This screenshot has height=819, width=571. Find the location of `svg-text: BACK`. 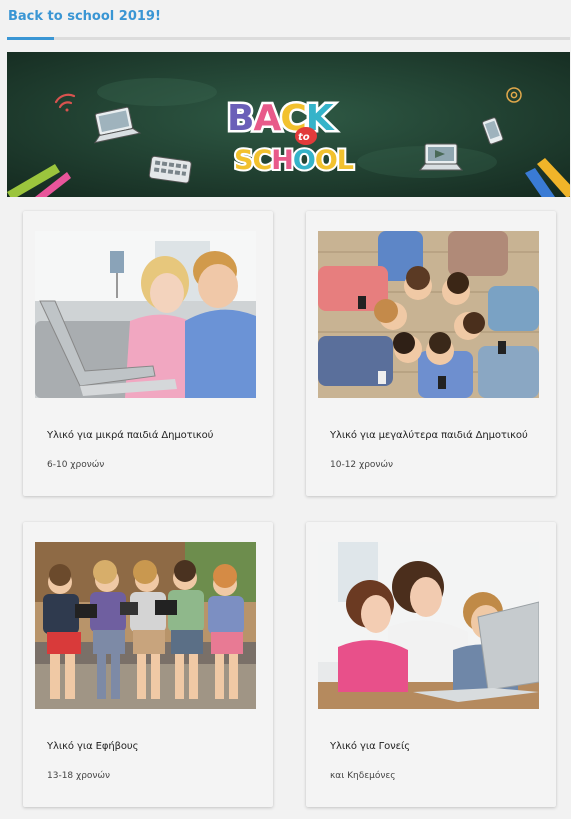

svg-text: BACK is located at coordinates (281, 118).